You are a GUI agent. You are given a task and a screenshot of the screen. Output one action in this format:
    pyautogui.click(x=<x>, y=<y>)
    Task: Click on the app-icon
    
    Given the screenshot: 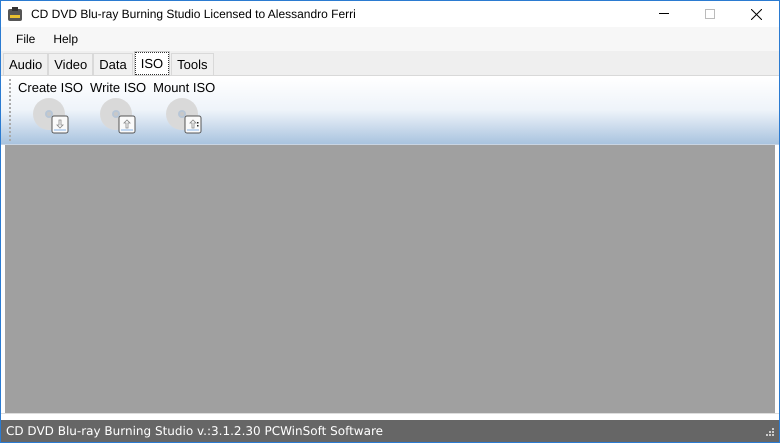 What is the action you would take?
    pyautogui.click(x=15, y=14)
    